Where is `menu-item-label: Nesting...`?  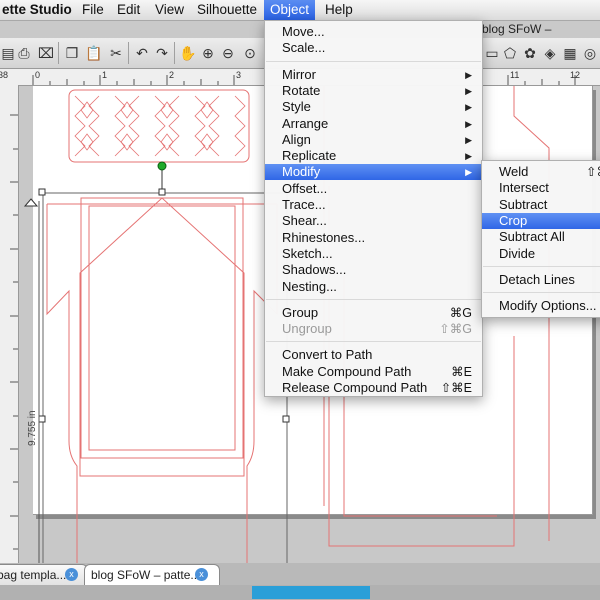 menu-item-label: Nesting... is located at coordinates (309, 286).